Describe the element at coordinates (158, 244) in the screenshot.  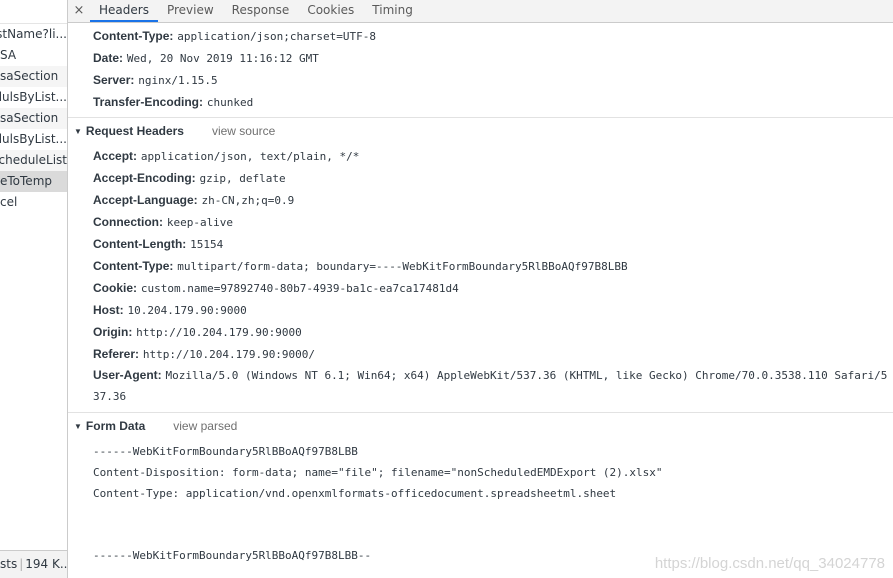
I see `header-row: Content-Length: 15154` at that location.